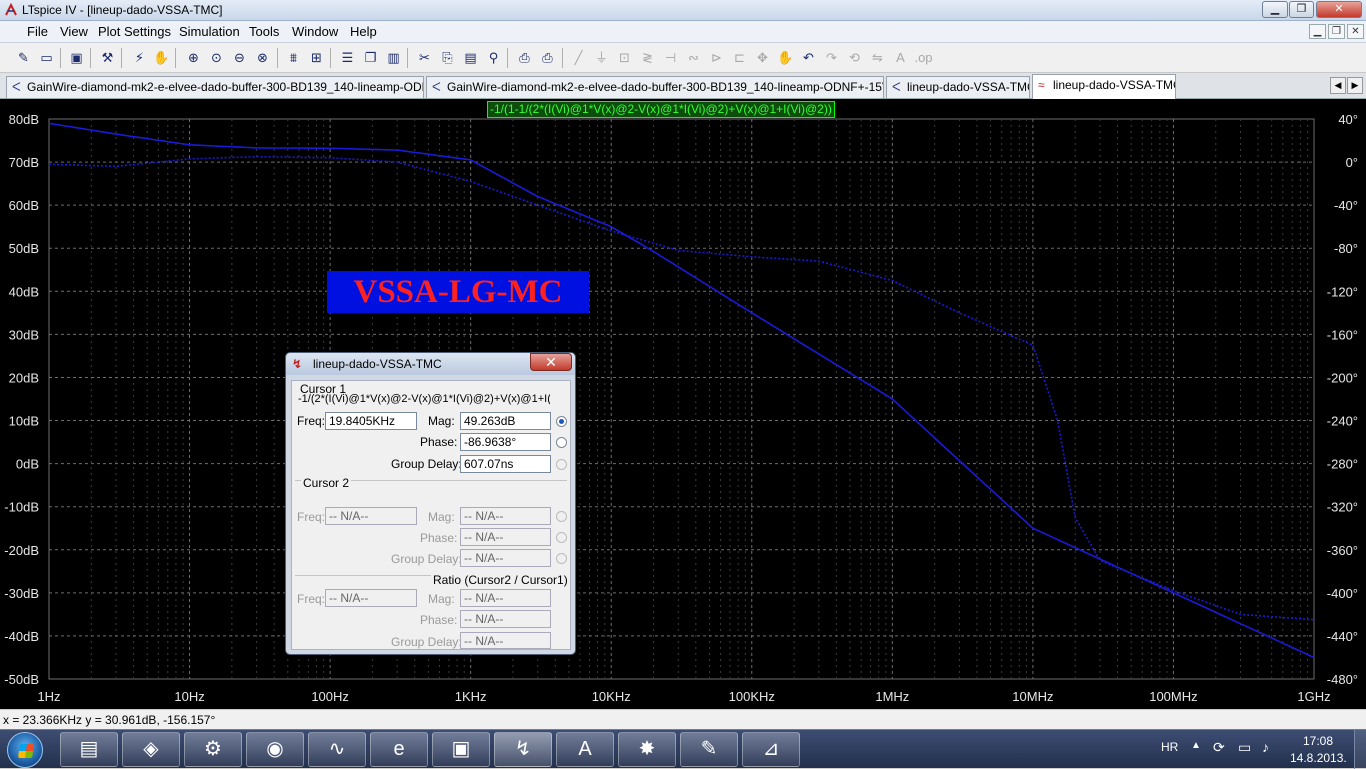 This screenshot has height=769, width=1366. I want to click on taskbar-antivirus-icon: ◉, so click(275, 749).